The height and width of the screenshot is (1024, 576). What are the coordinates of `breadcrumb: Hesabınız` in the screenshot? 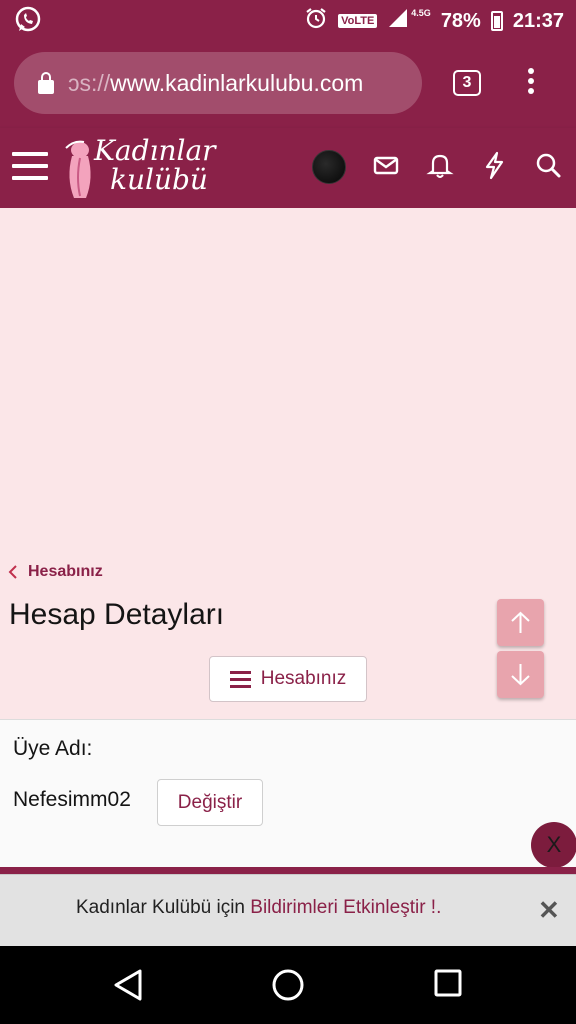 It's located at (55, 572).